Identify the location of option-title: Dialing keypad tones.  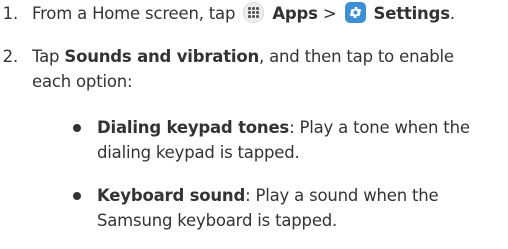
(193, 127).